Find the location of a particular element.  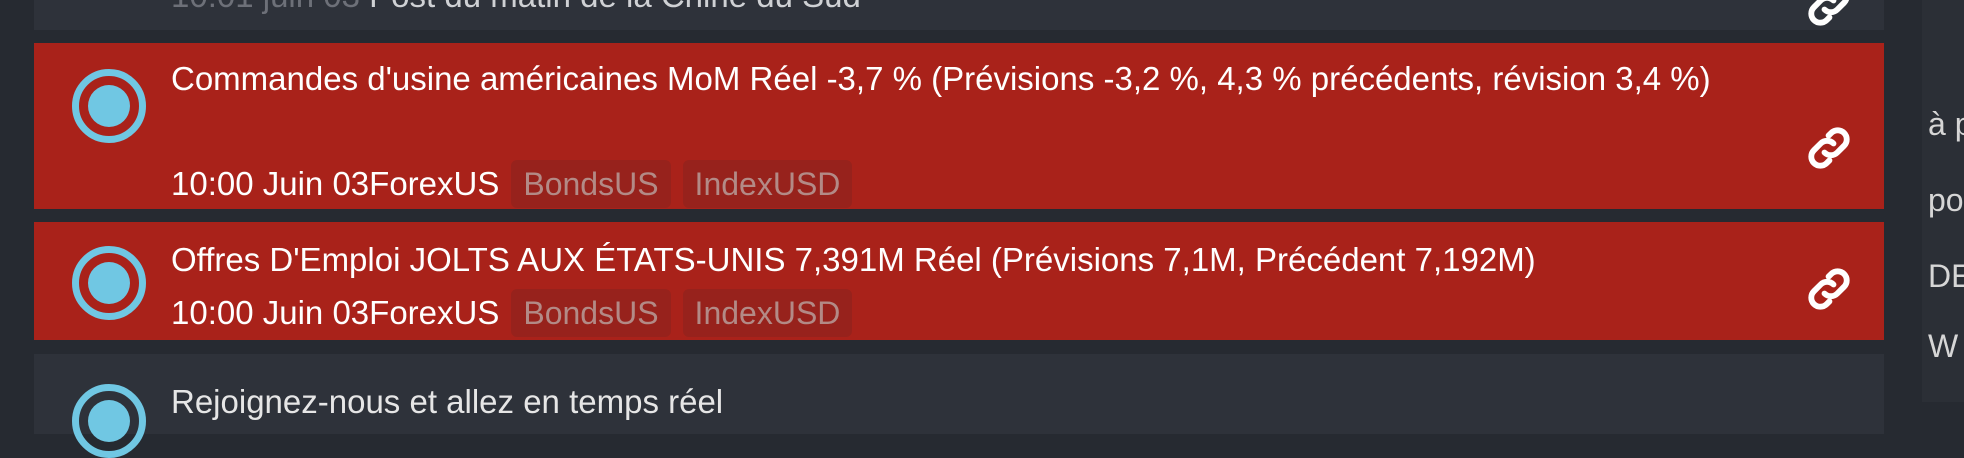

sidebar-line: po is located at coordinates (1946, 200).